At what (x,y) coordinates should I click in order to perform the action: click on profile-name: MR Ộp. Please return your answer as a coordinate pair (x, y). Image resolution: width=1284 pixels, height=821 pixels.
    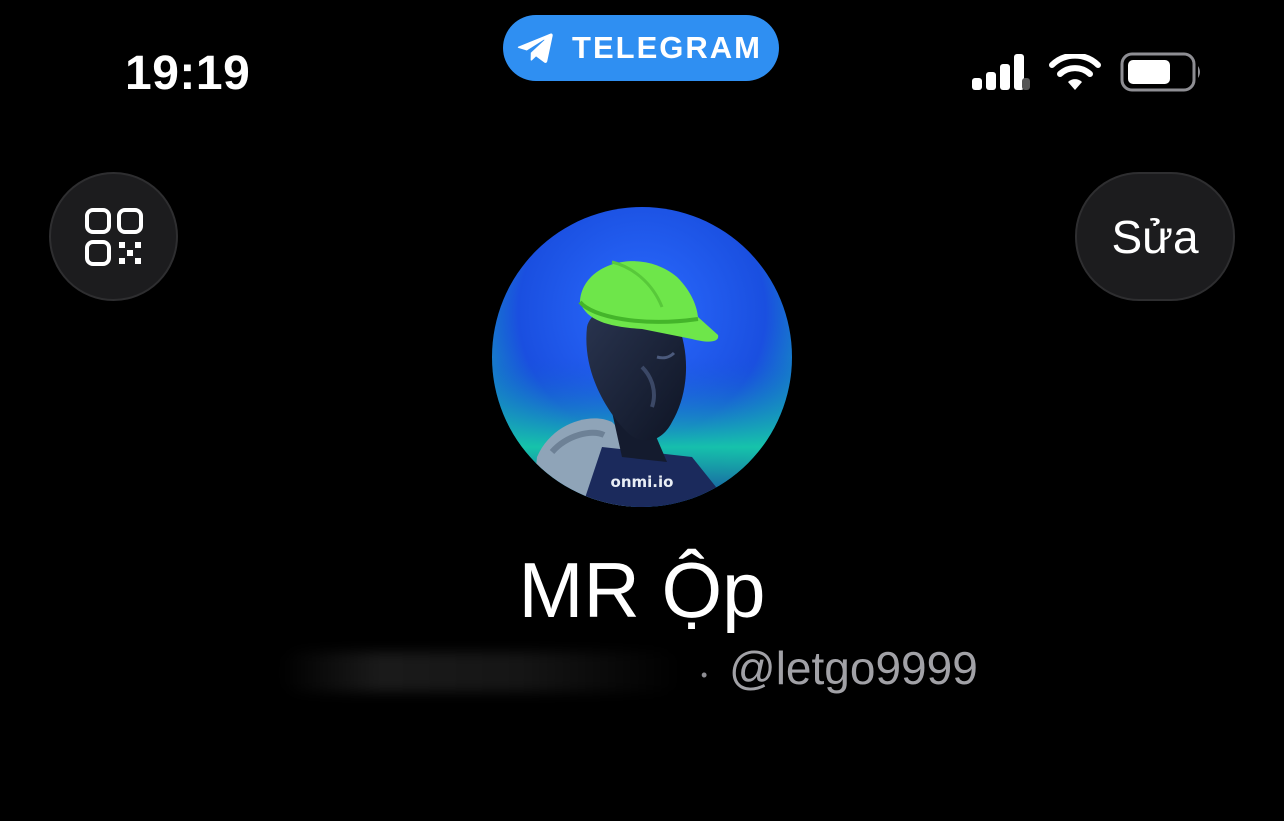
    Looking at the image, I should click on (642, 590).